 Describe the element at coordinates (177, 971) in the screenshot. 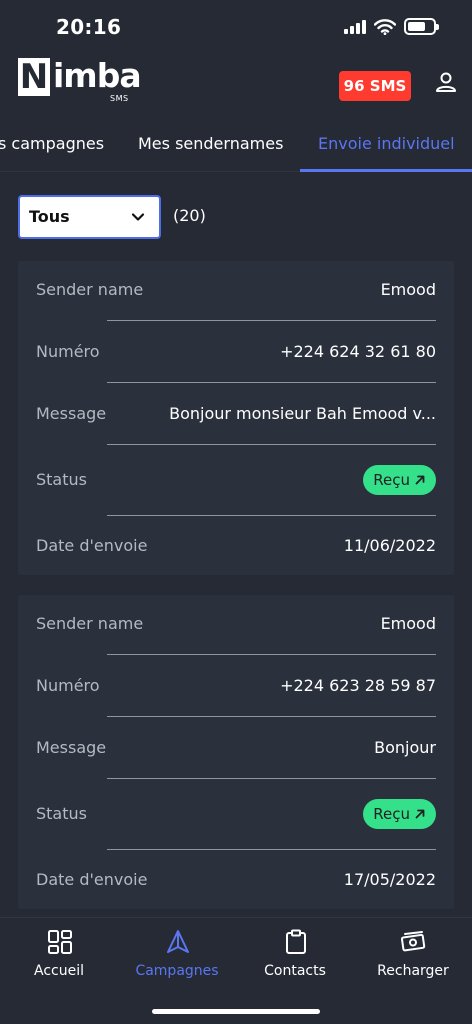

I see `nav-label: Campagnes` at that location.